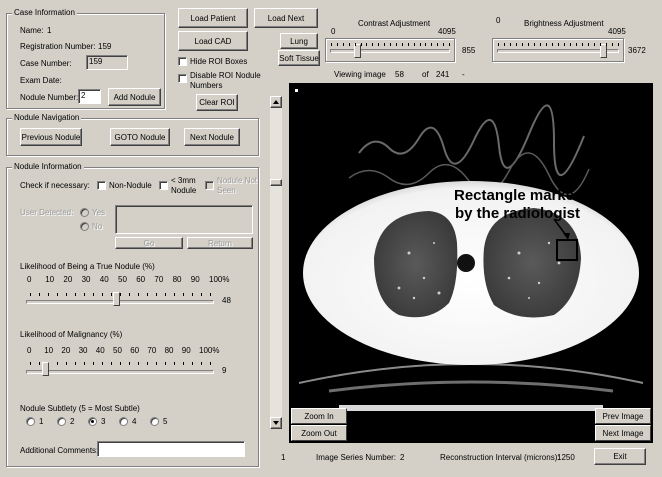 The width and height of the screenshot is (662, 477). What do you see at coordinates (149, 243) in the screenshot?
I see `go-button: Go` at bounding box center [149, 243].